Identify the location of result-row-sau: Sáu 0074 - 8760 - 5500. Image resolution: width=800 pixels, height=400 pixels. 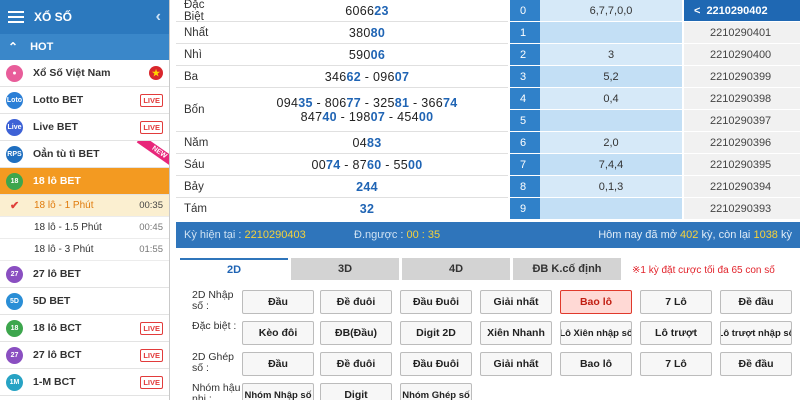
(342, 165).